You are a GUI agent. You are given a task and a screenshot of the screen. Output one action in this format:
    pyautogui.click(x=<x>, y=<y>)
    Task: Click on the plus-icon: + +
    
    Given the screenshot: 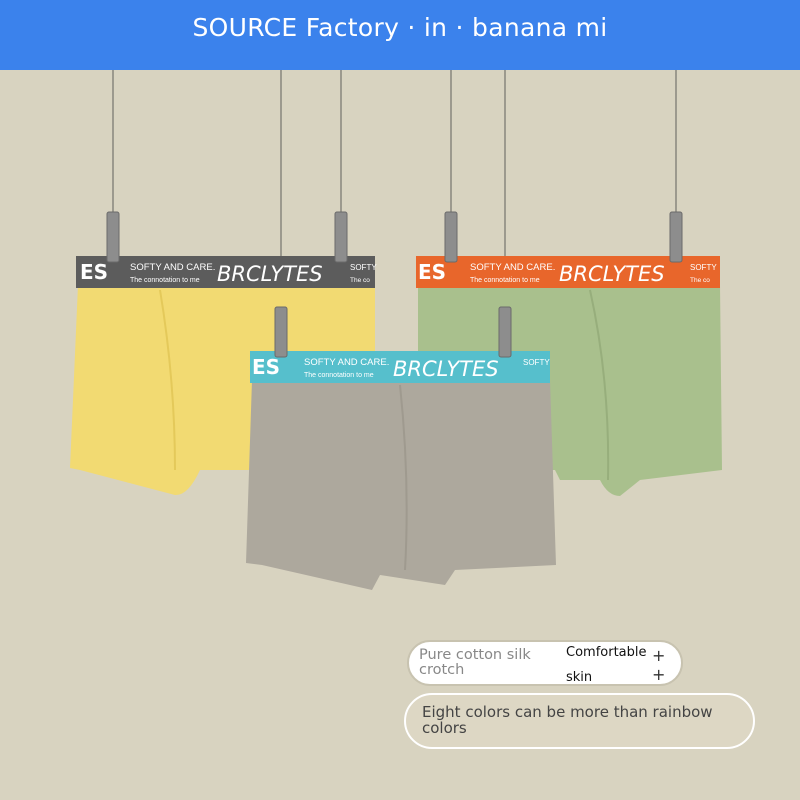 What is the action you would take?
    pyautogui.click(x=659, y=665)
    